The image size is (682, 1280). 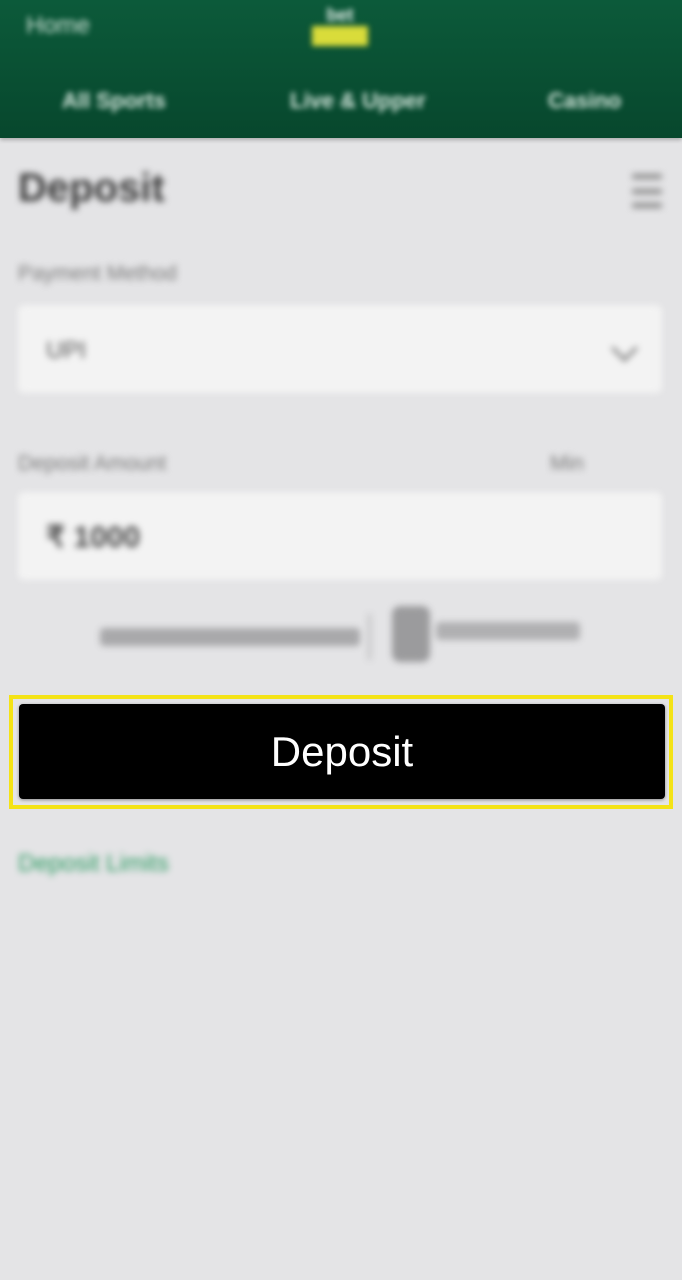 I want to click on deposit-amount-label: Deposit Amount, so click(x=92, y=463).